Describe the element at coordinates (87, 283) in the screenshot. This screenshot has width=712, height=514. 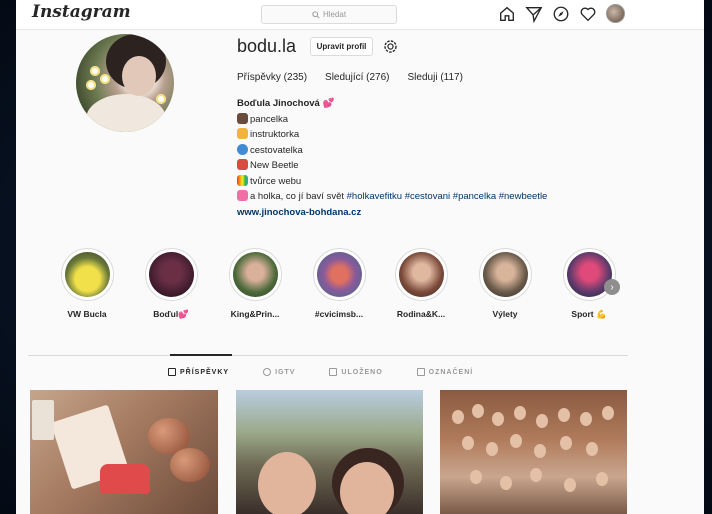
I see `highlight-item: VW Bucla` at that location.